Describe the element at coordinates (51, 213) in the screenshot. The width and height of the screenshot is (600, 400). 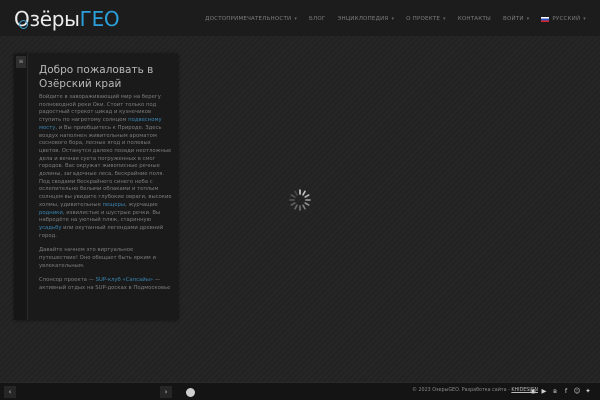
I see `link-springs: родники` at that location.